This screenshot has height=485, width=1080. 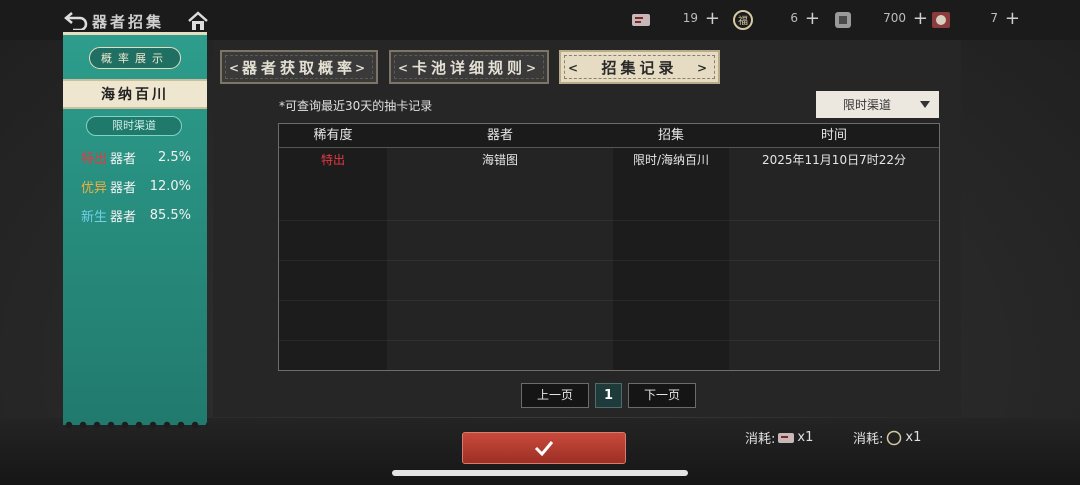 What do you see at coordinates (671, 160) in the screenshot?
I see `cell-recruit: 限时/海纳百川` at bounding box center [671, 160].